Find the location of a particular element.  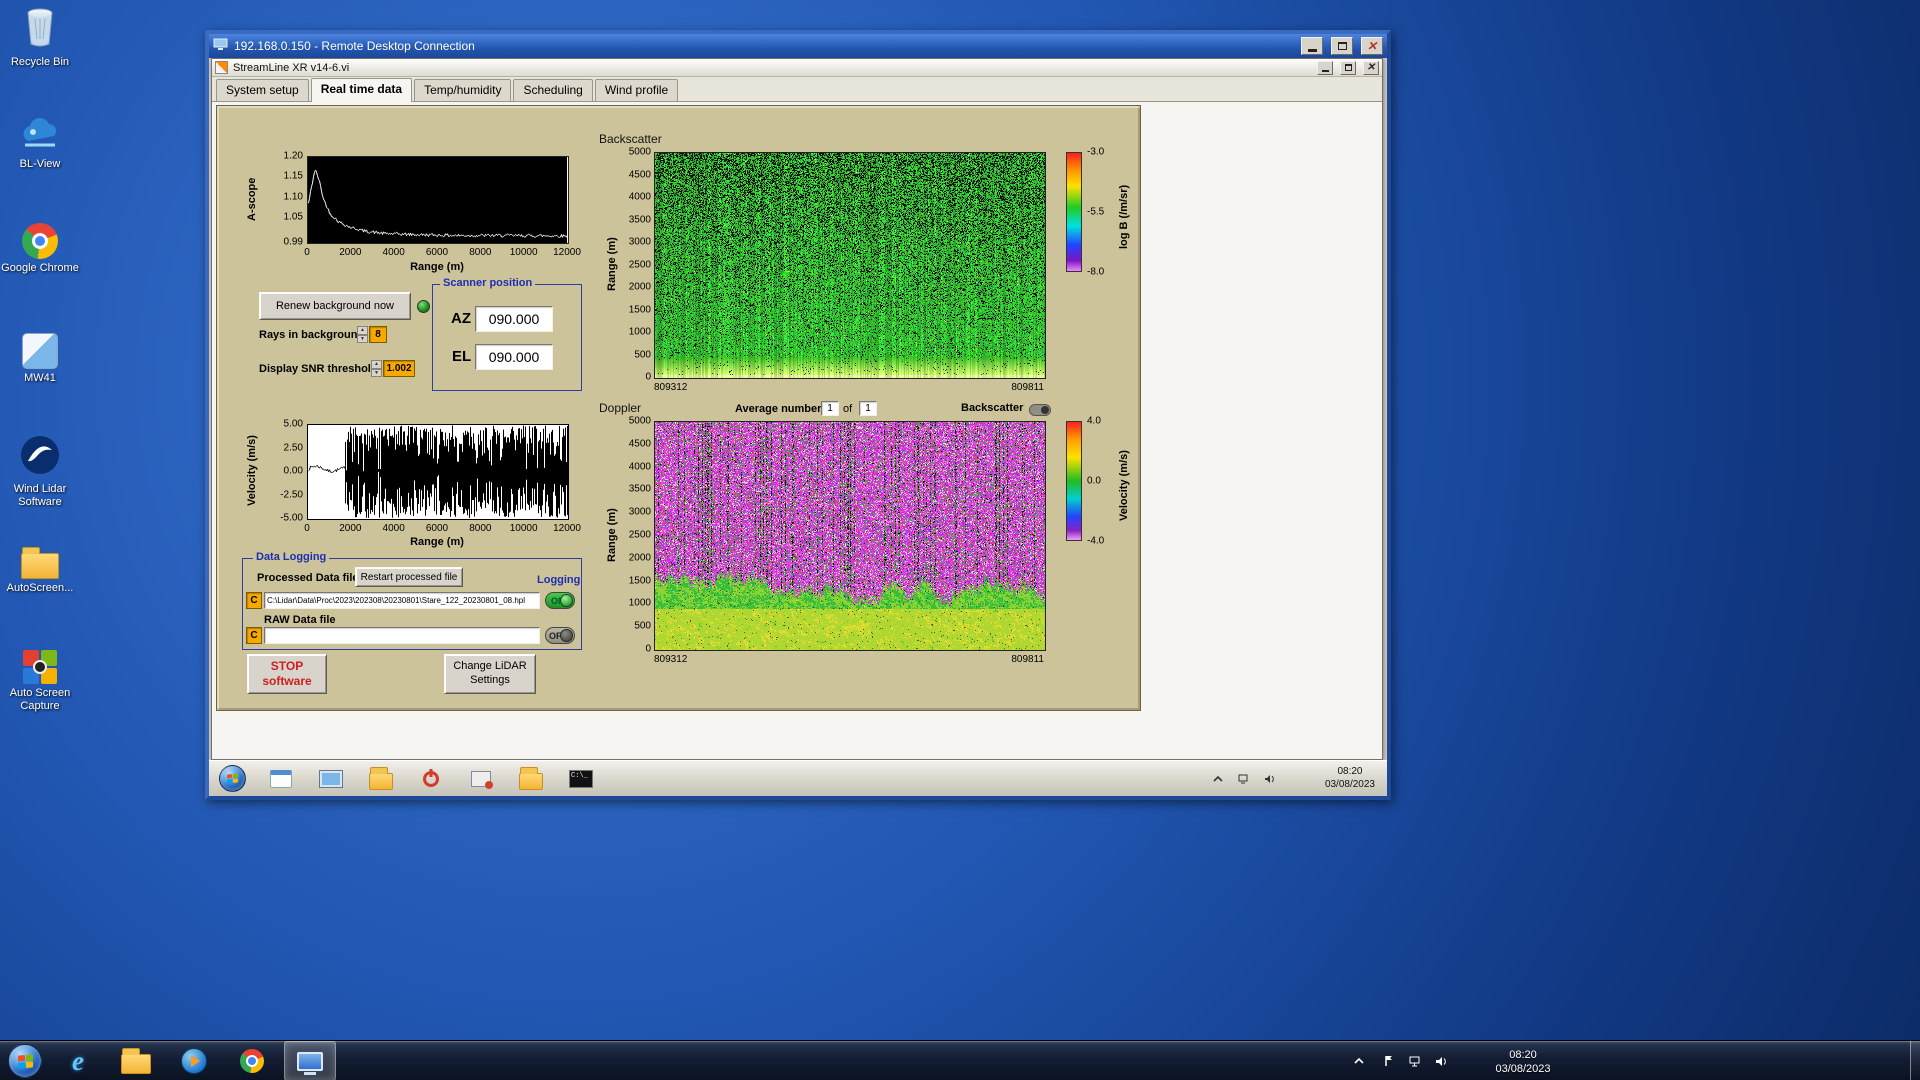

tab-wind-profile: Wind profile is located at coordinates (636, 90).